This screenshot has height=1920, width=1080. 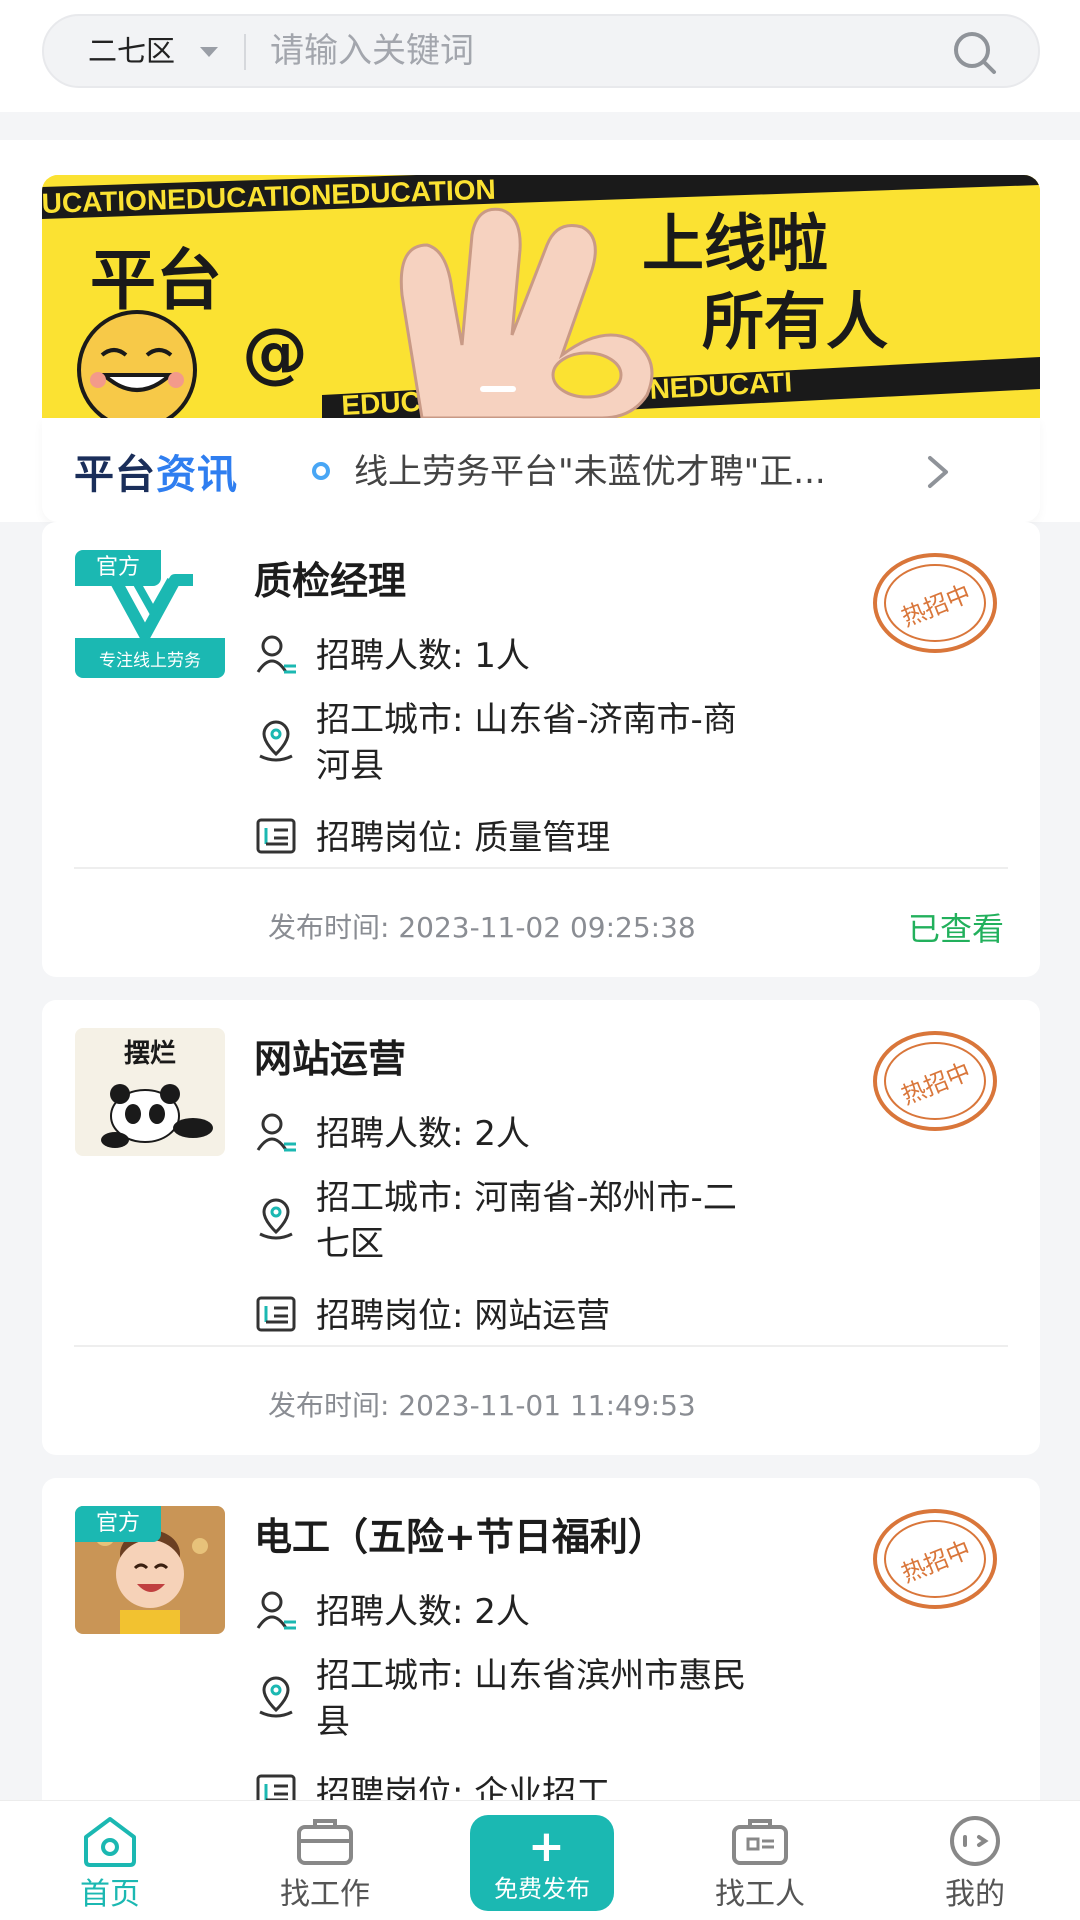 I want to click on company-logo: 官方, so click(x=150, y=1570).